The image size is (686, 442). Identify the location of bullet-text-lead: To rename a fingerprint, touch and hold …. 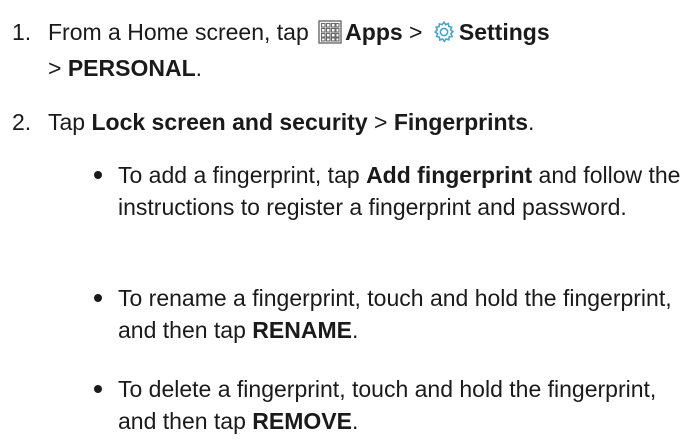
(395, 314).